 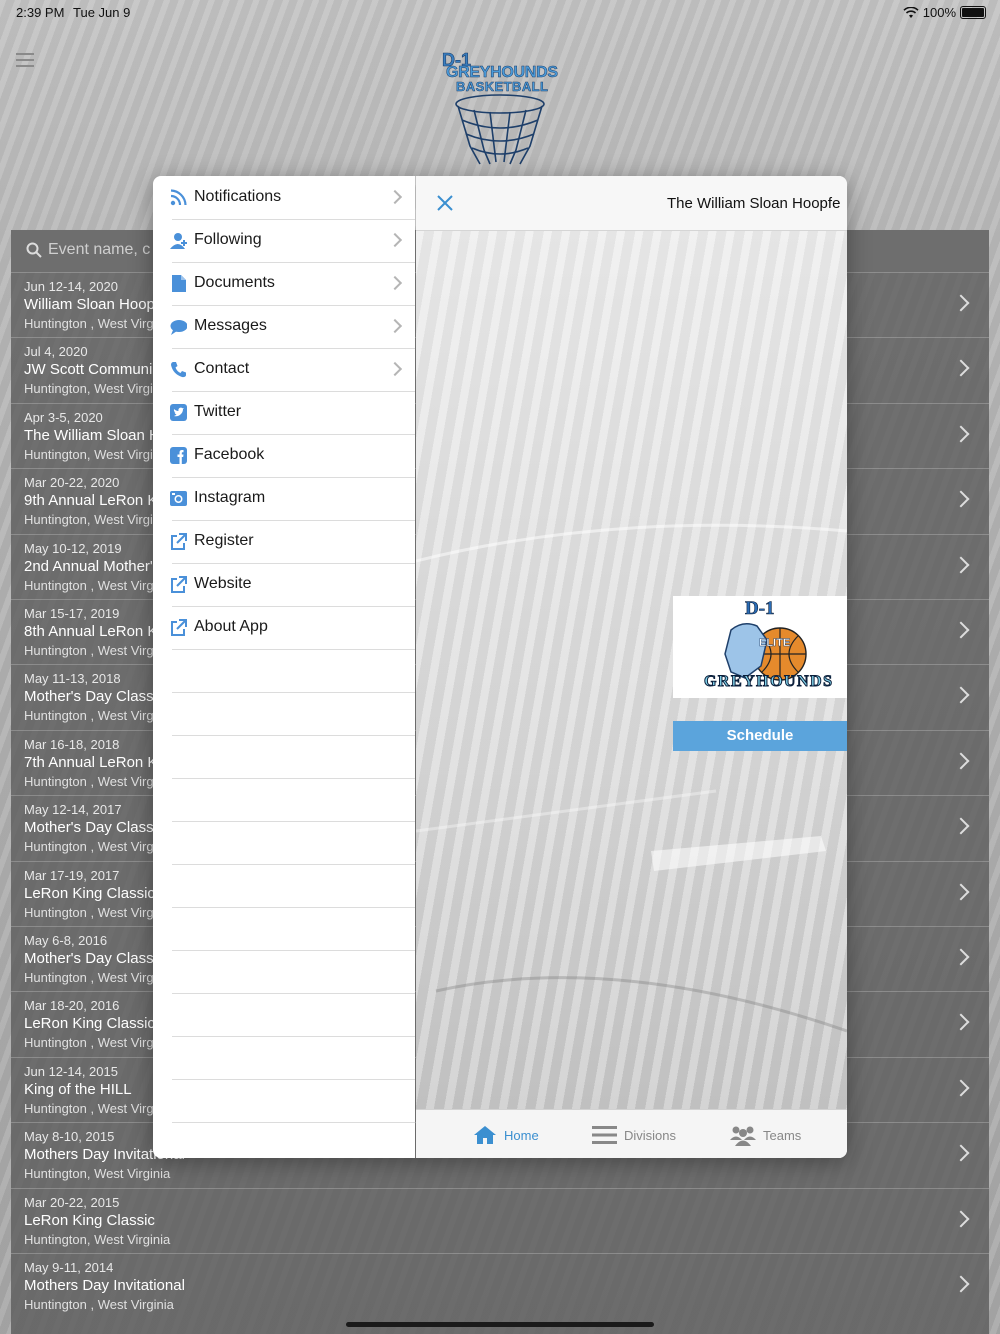 I want to click on menu-item-label: Website, so click(x=223, y=583).